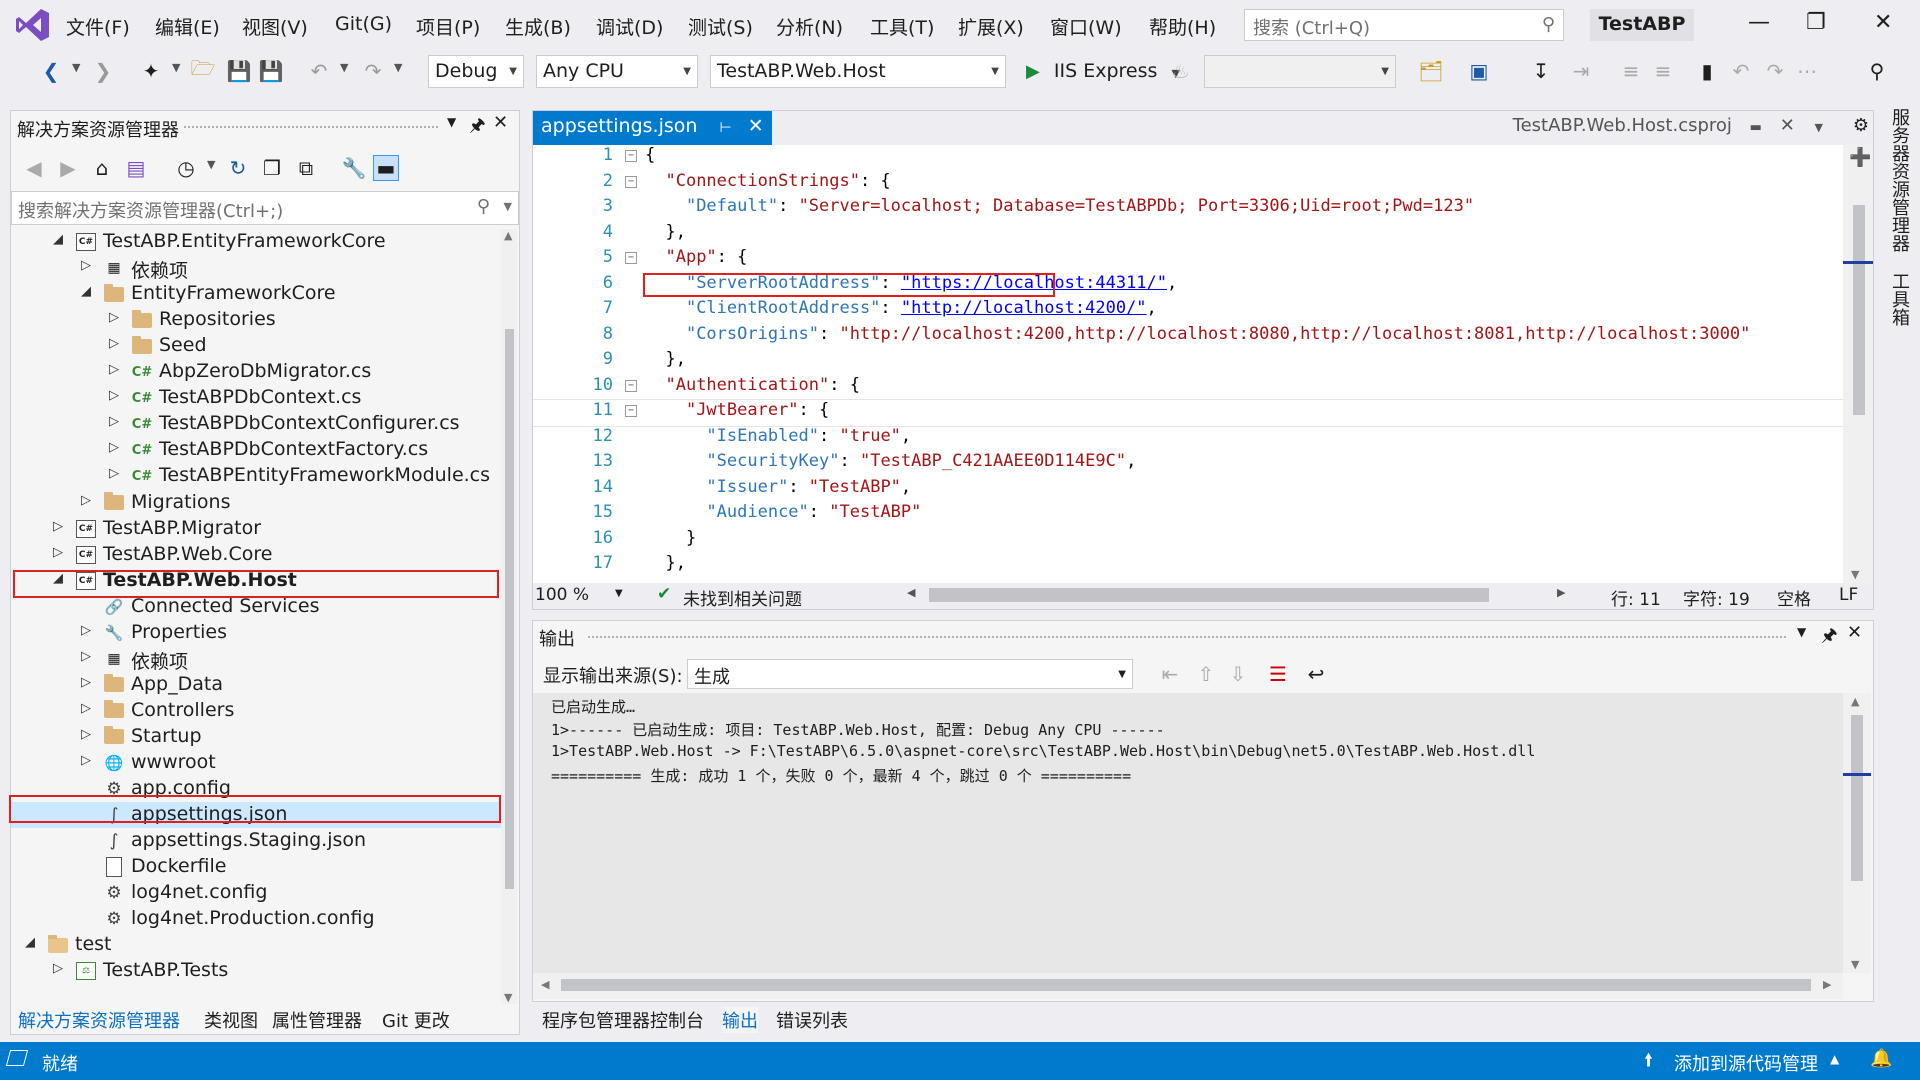  What do you see at coordinates (136, 168) in the screenshot?
I see `switch-views-icon: ▤` at bounding box center [136, 168].